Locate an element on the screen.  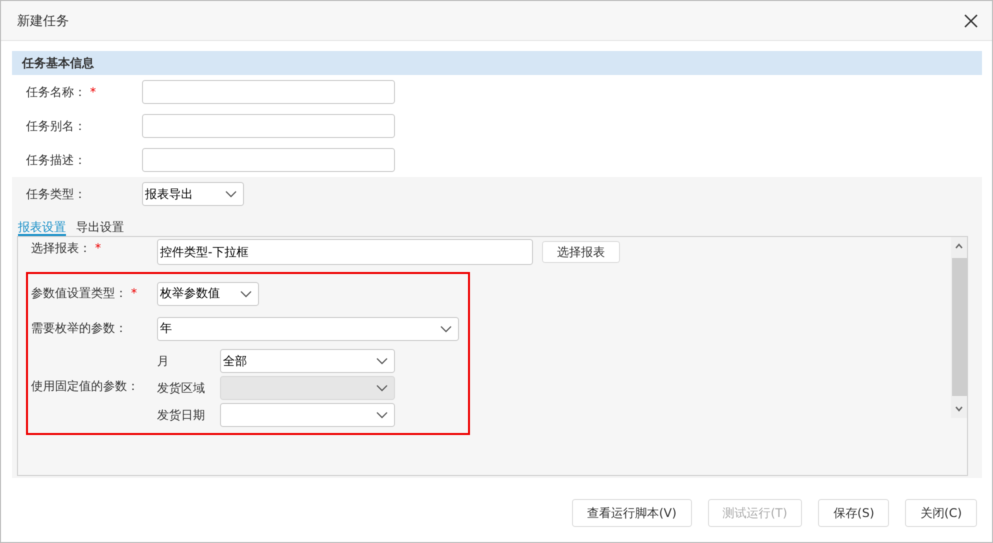
dialog-button: 查看运行脚本(V) is located at coordinates (632, 513).